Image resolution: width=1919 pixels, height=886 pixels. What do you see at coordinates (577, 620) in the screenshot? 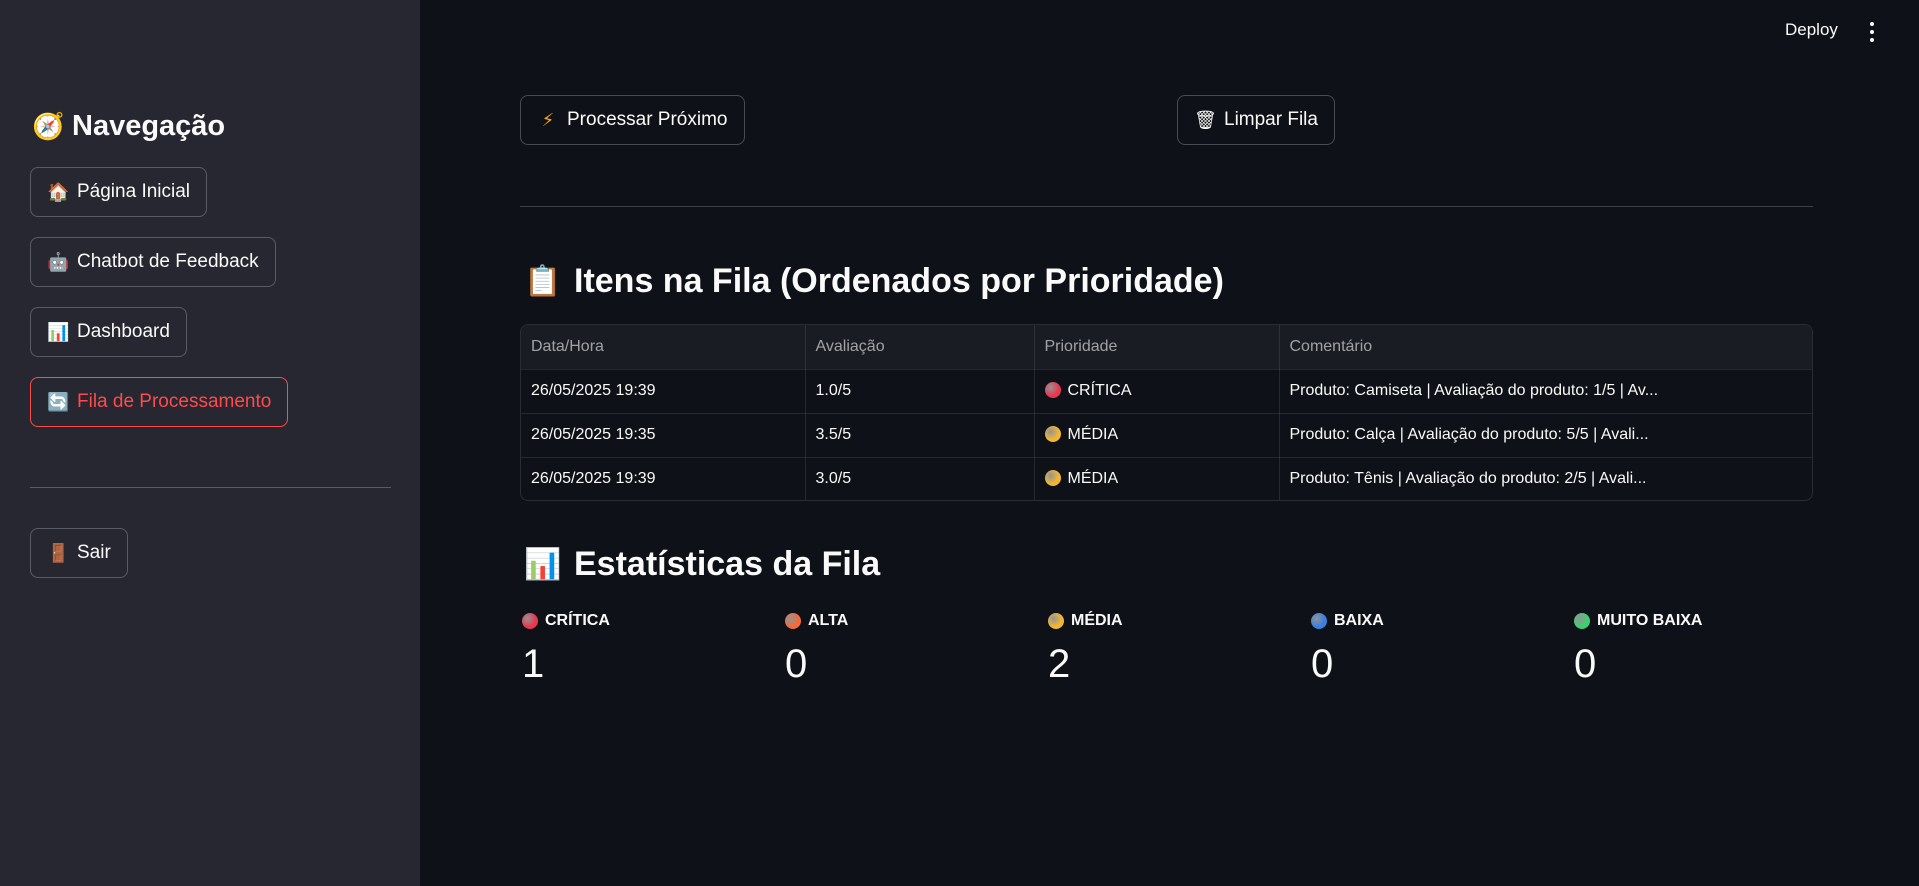
I see `stat-label: CRÍTICA` at bounding box center [577, 620].